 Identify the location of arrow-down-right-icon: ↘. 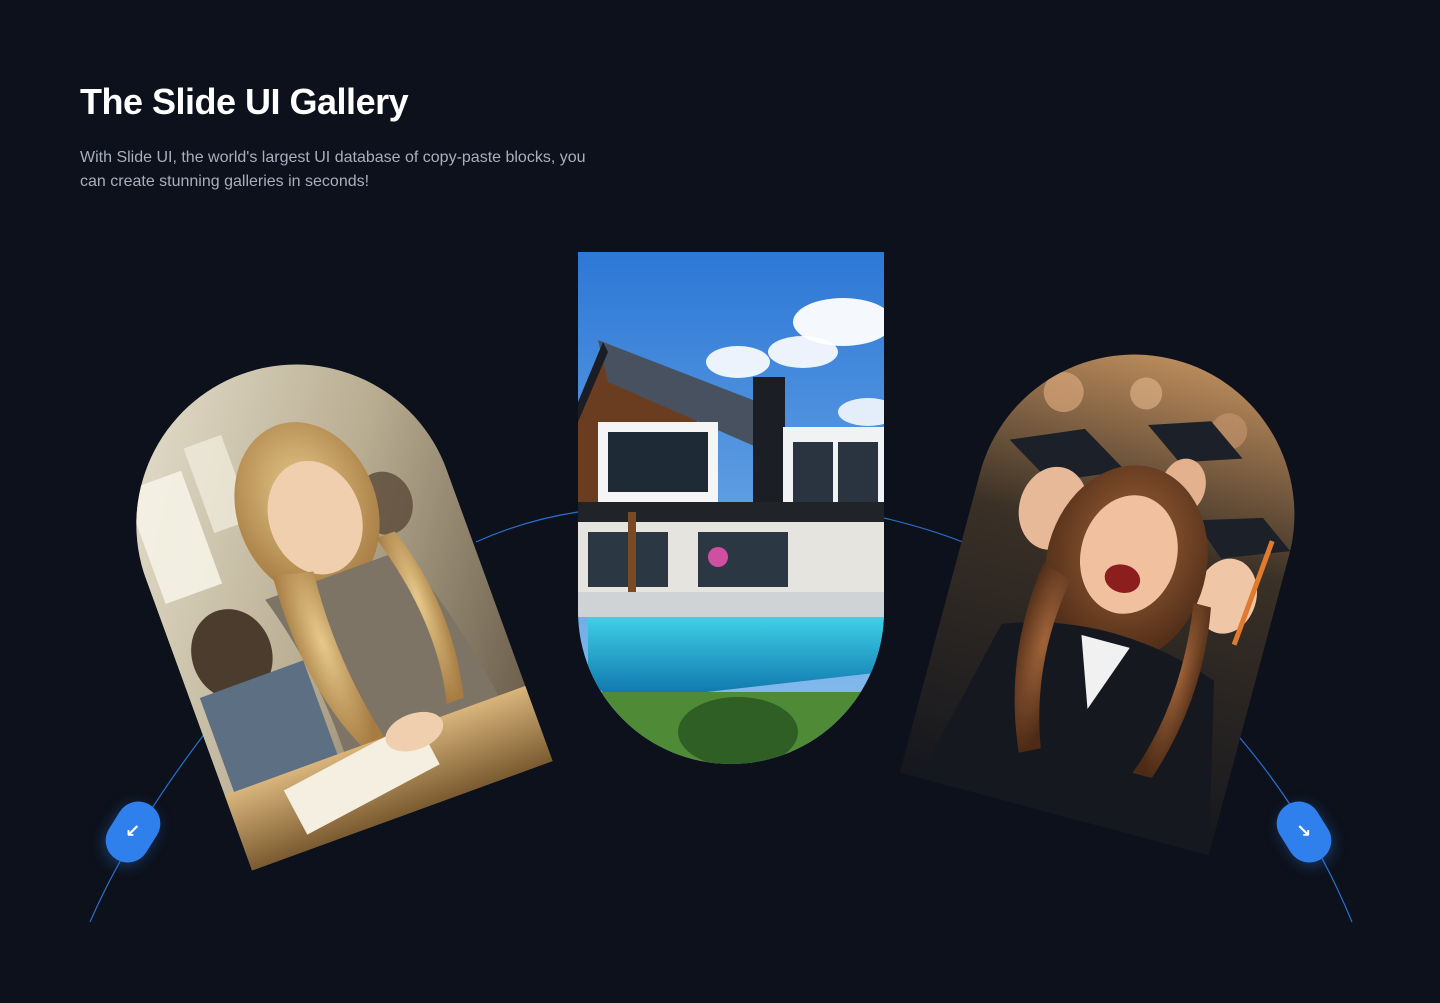
(1304, 831).